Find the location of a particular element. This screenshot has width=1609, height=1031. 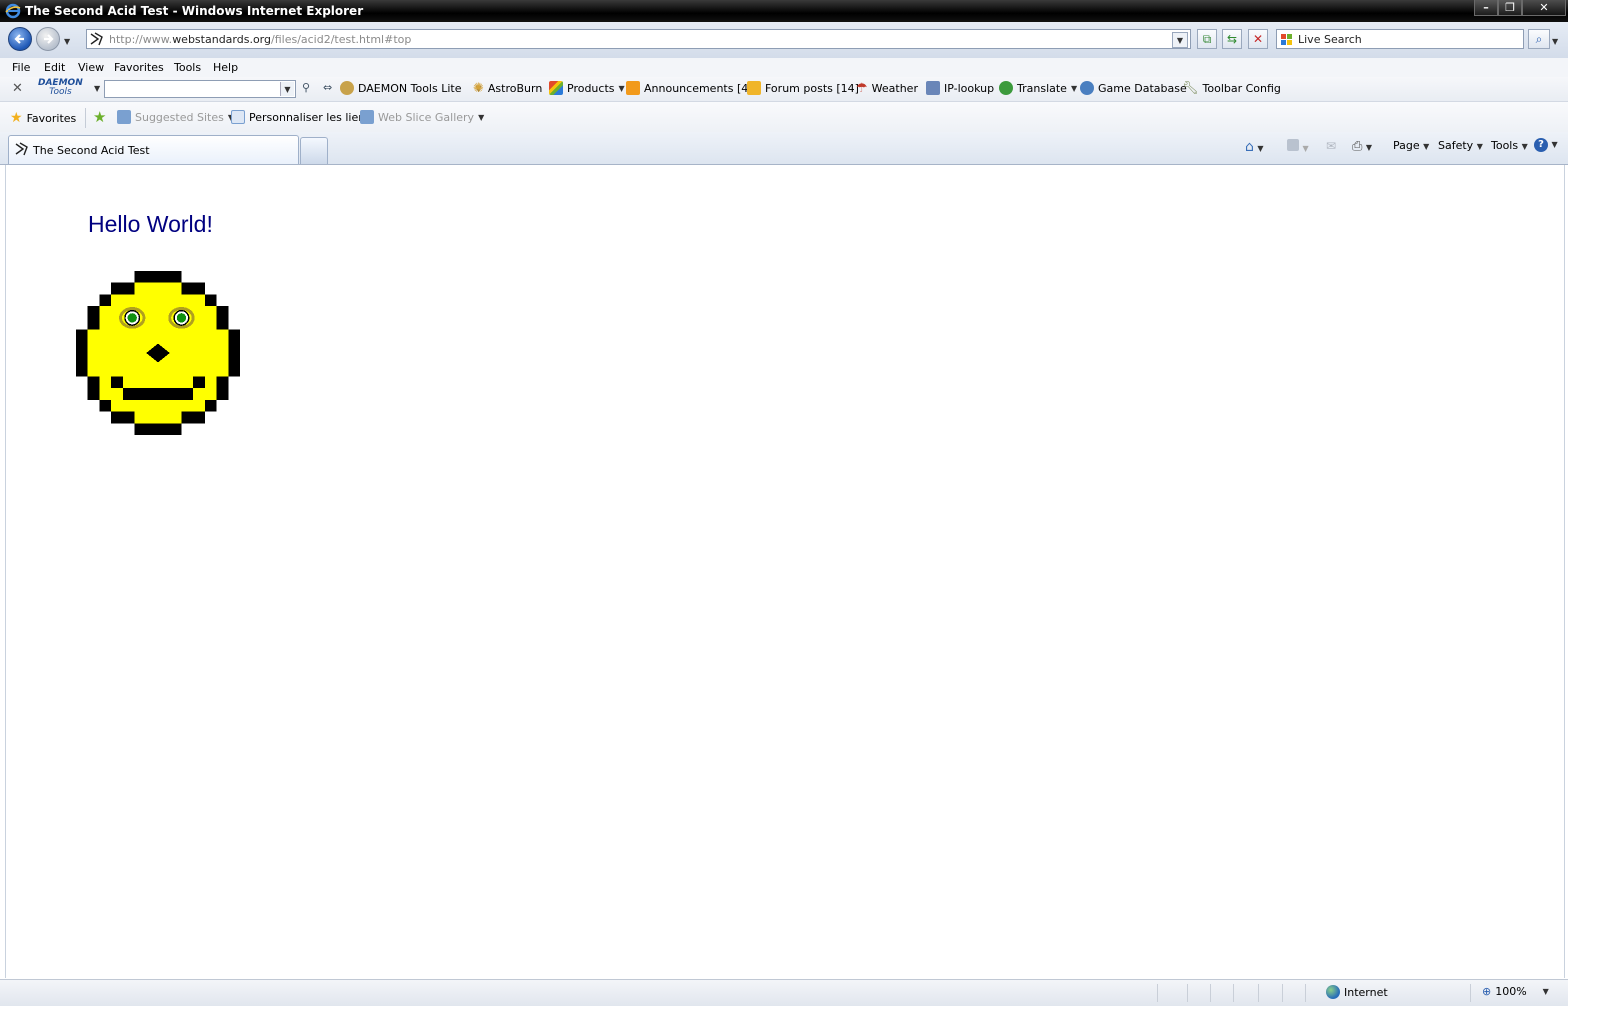

toolbar-item-label: Forum posts [14] is located at coordinates (812, 88).